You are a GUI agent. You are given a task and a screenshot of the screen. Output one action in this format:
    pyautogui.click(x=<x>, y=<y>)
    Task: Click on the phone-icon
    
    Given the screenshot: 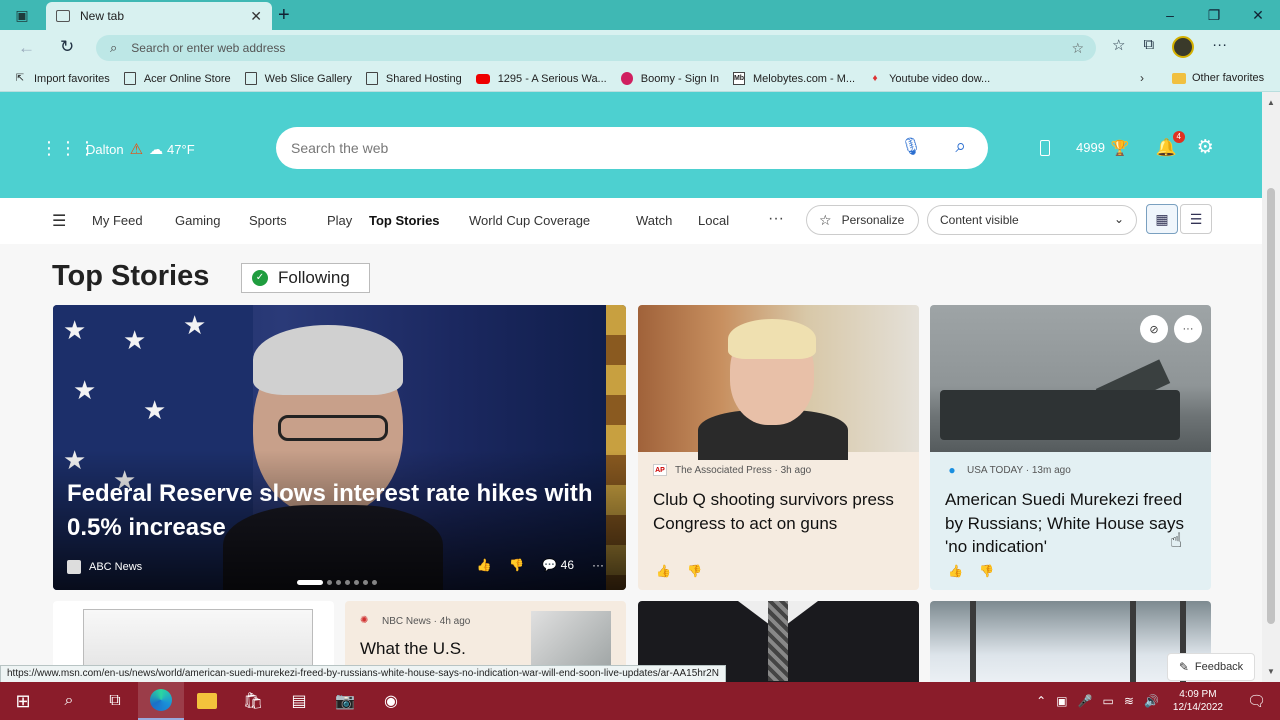 What is the action you would take?
    pyautogui.click(x=1045, y=147)
    